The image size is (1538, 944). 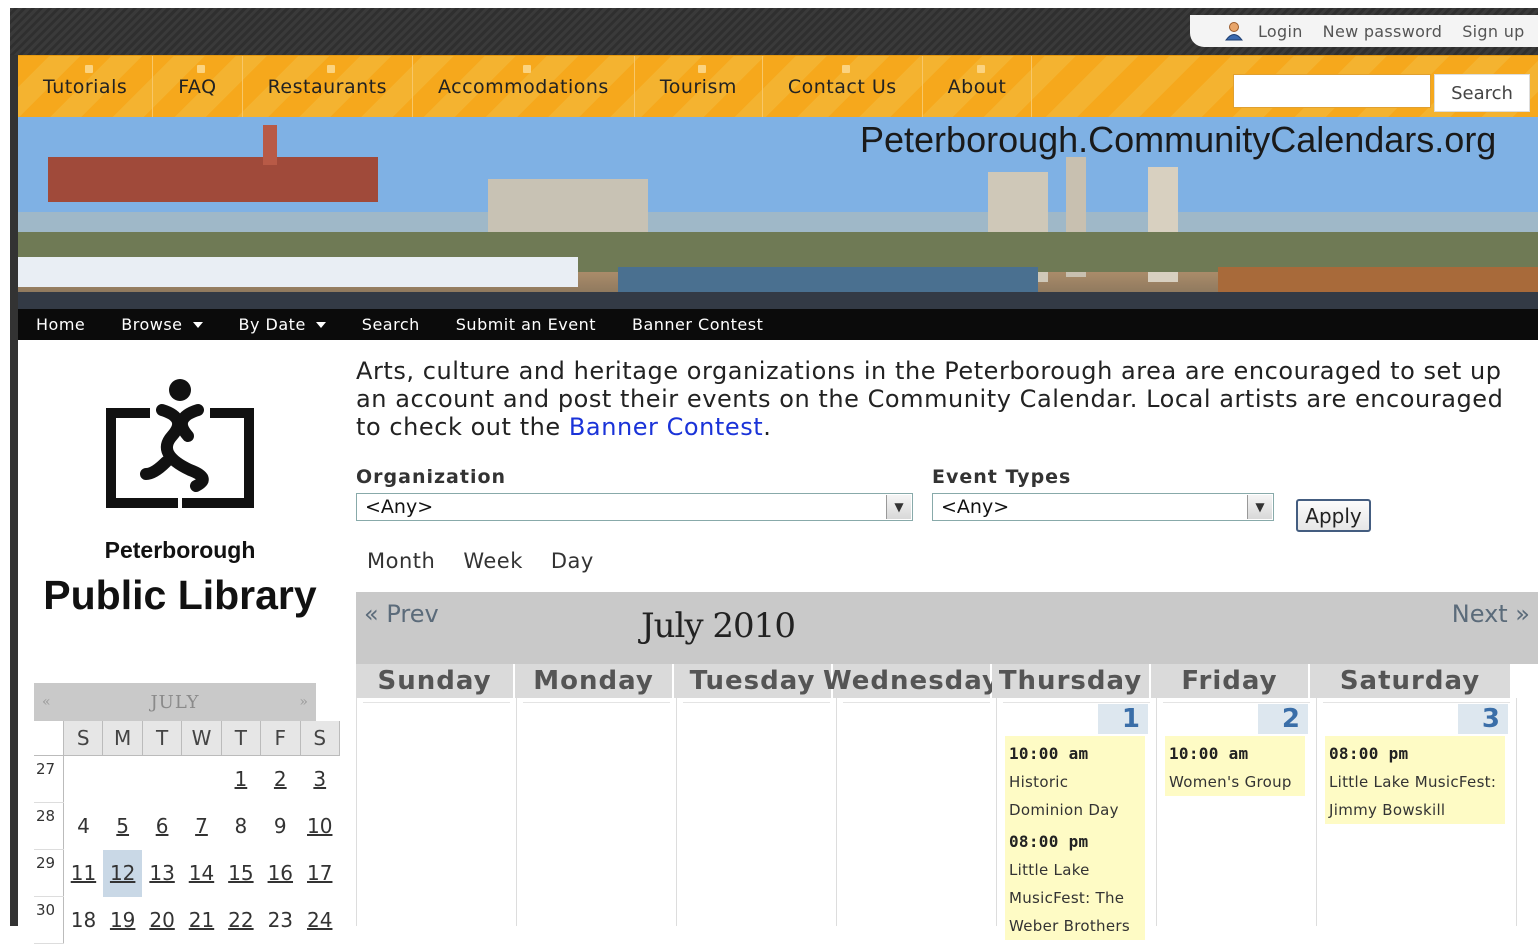 I want to click on nav-tutorials: Tutorials, so click(x=86, y=87).